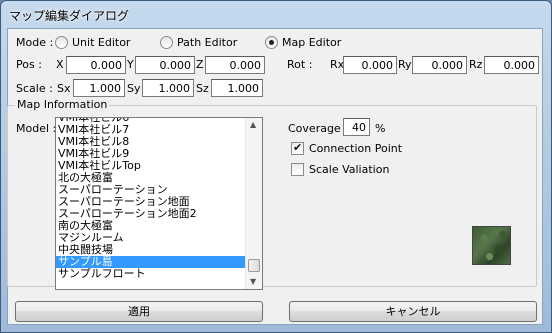  Describe the element at coordinates (413, 311) in the screenshot. I see `cancel-button: キャンセル` at that location.